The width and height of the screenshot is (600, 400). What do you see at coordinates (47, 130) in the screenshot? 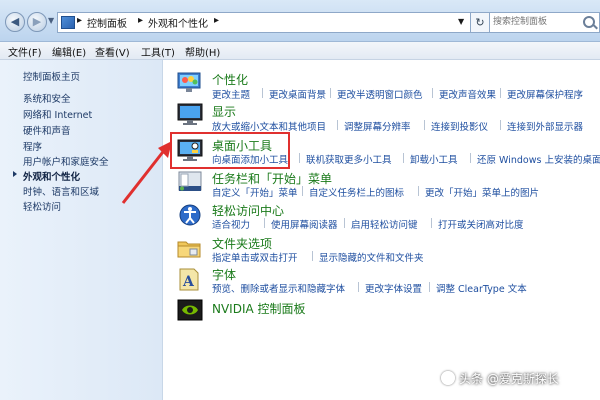
I see `sidebar-item-hardware-sound: 硬件和声音` at bounding box center [47, 130].